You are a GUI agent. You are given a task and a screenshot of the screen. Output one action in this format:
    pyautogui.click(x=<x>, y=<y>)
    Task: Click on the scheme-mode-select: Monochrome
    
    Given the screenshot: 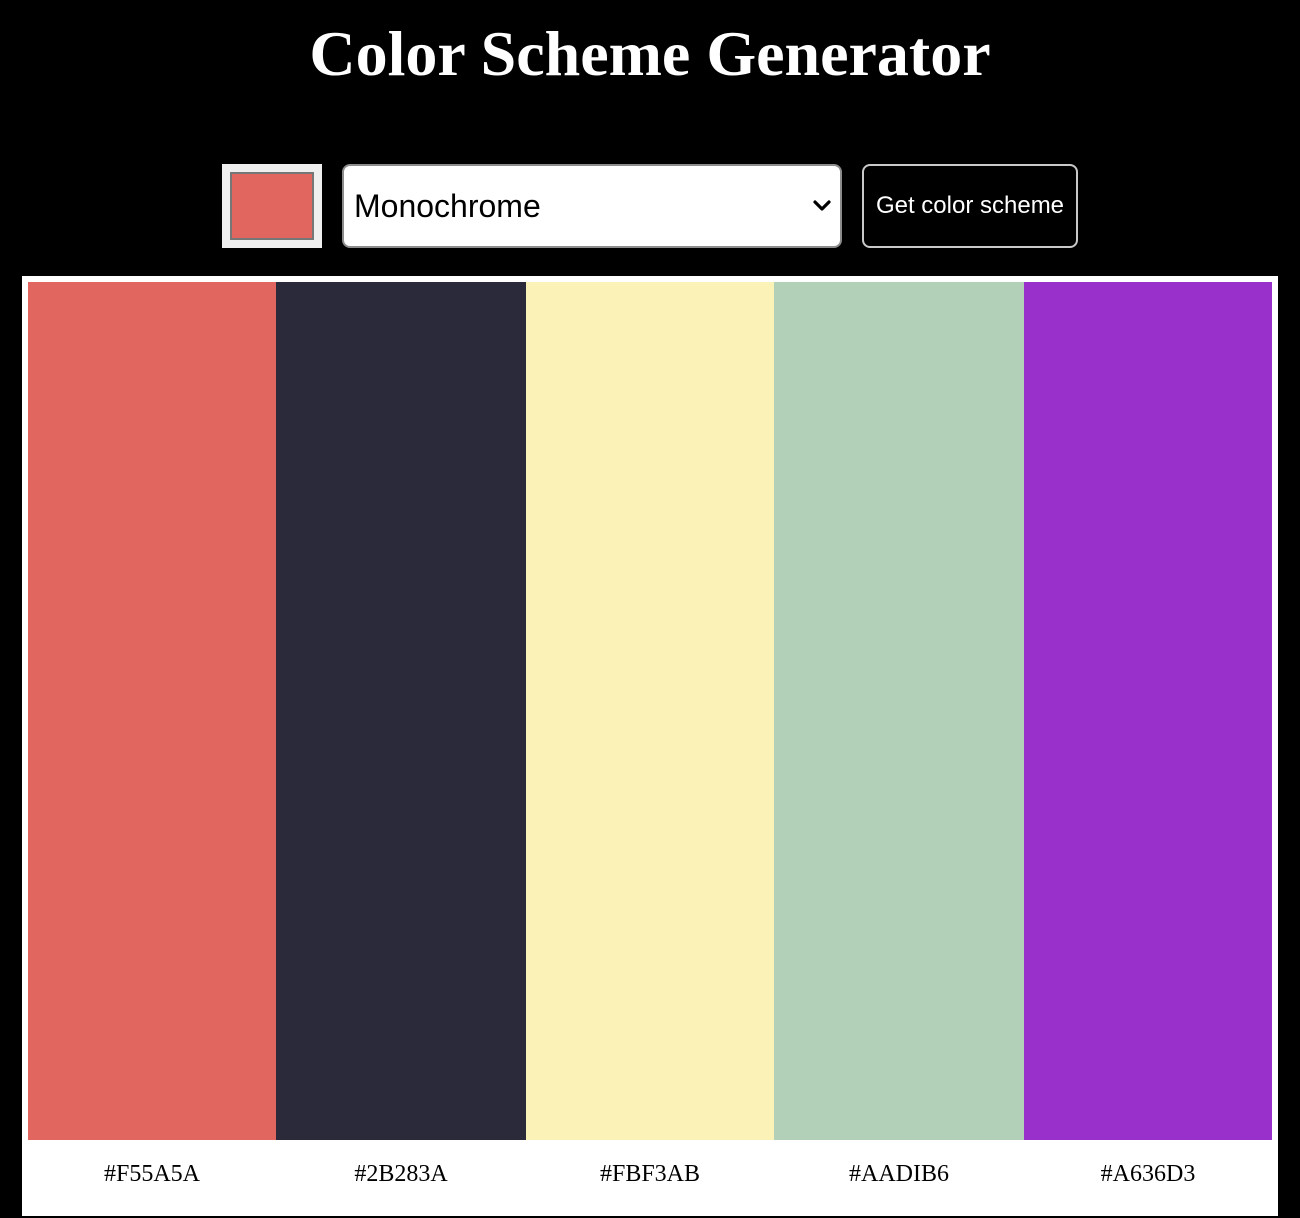 What is the action you would take?
    pyautogui.click(x=592, y=206)
    